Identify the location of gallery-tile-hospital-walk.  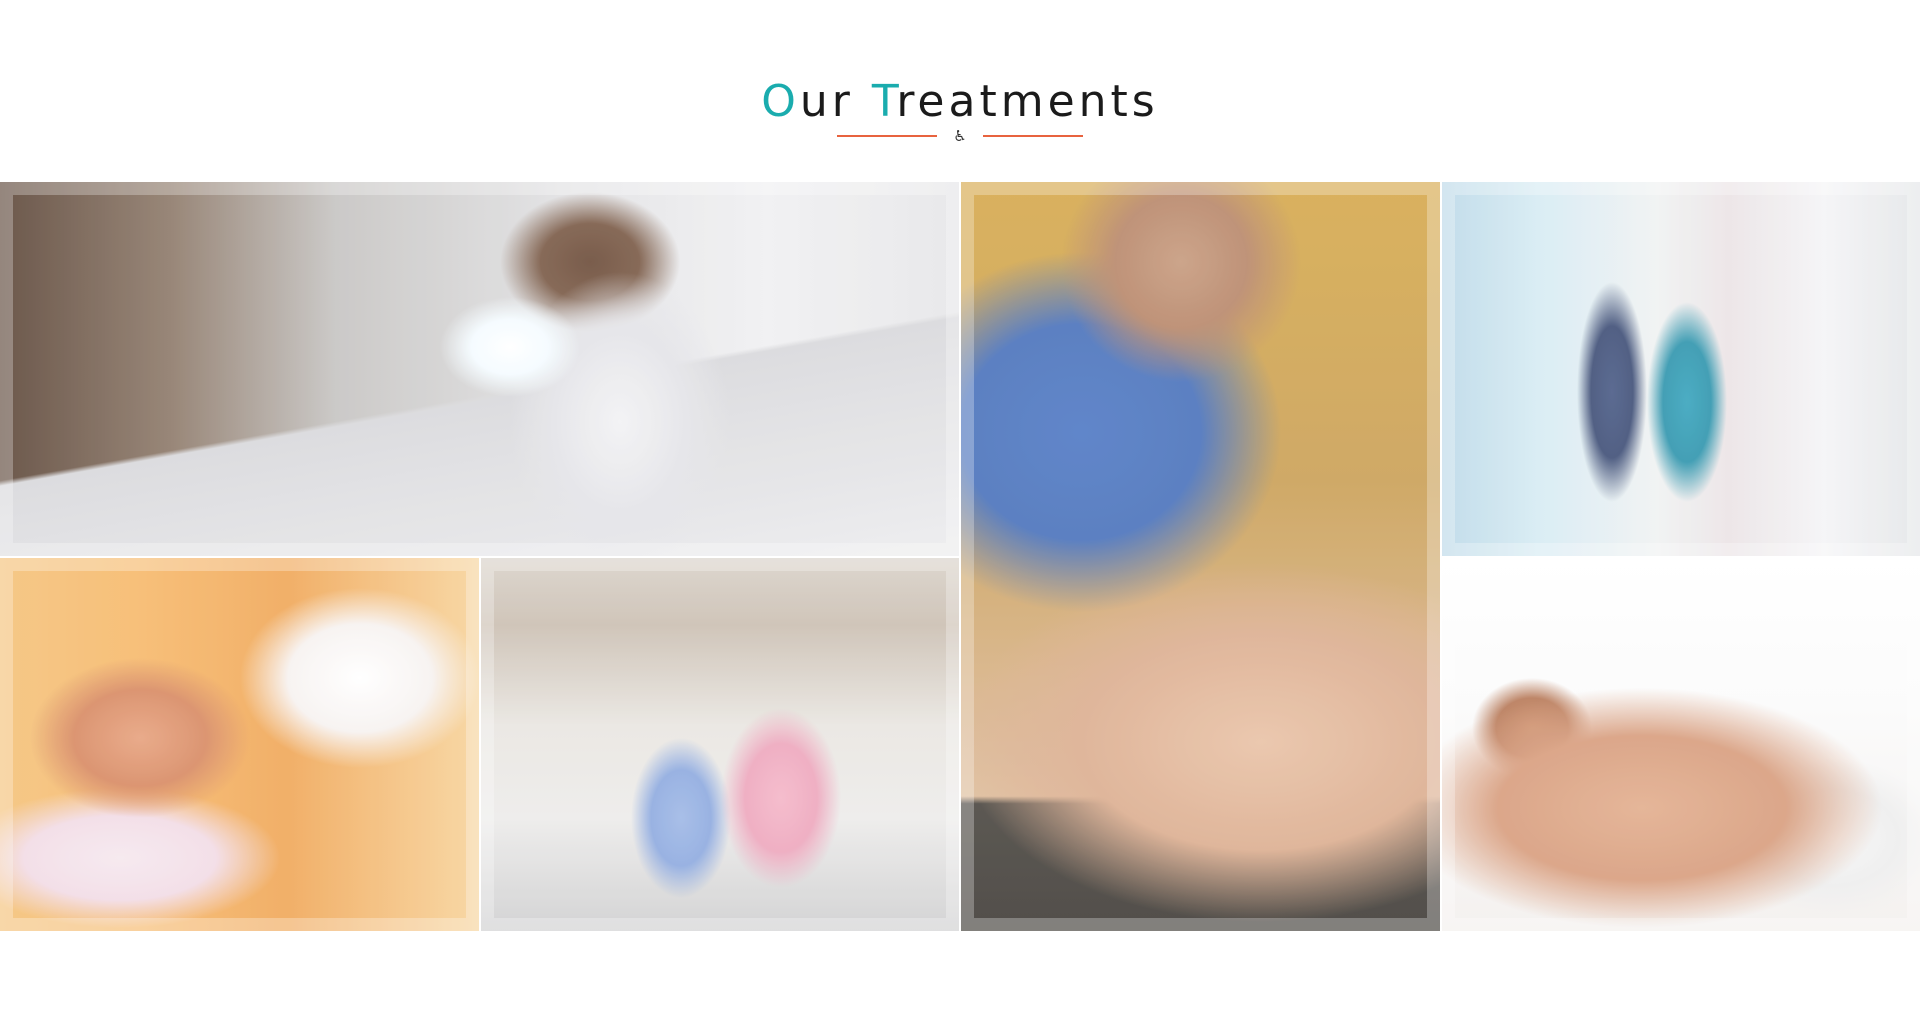
(1681, 369).